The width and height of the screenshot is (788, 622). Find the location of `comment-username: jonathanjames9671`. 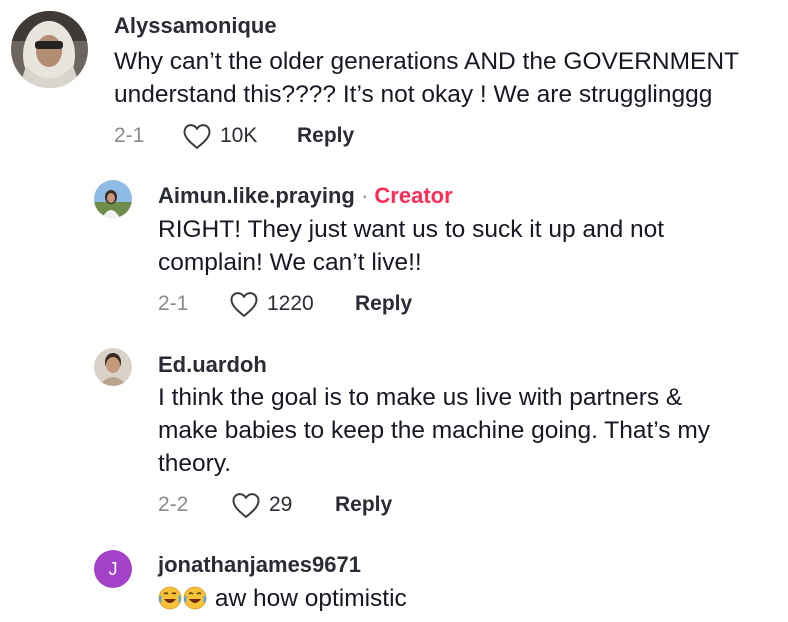

comment-username: jonathanjames9671 is located at coordinates (259, 565).